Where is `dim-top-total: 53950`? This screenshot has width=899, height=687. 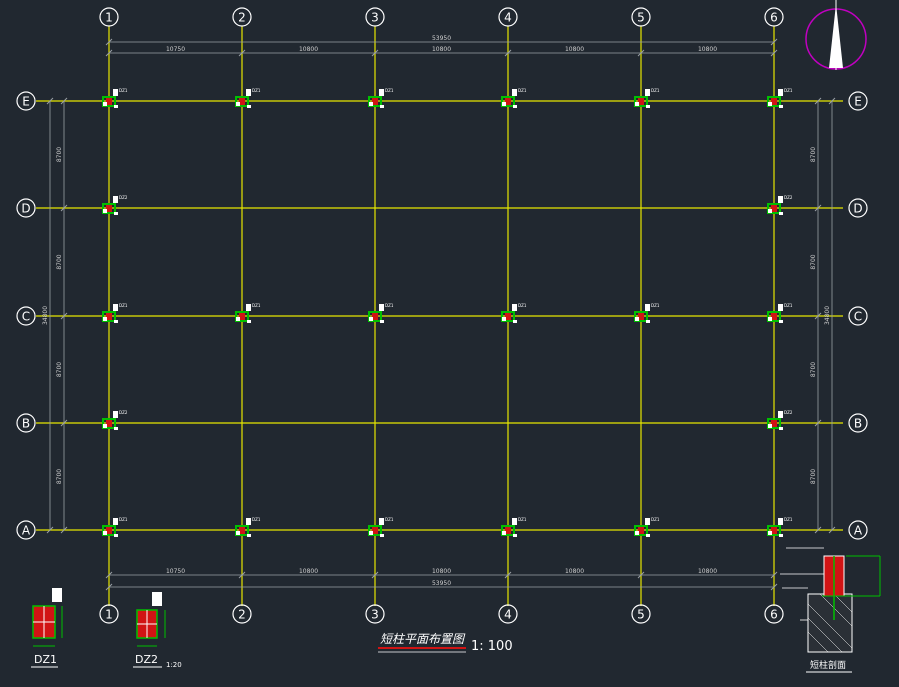 dim-top-total: 53950 is located at coordinates (441, 40).